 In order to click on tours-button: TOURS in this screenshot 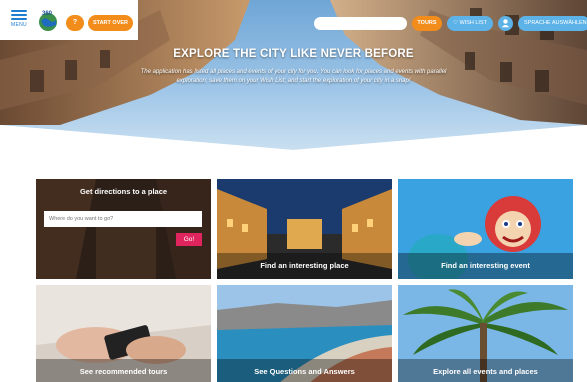, I will do `click(427, 23)`.